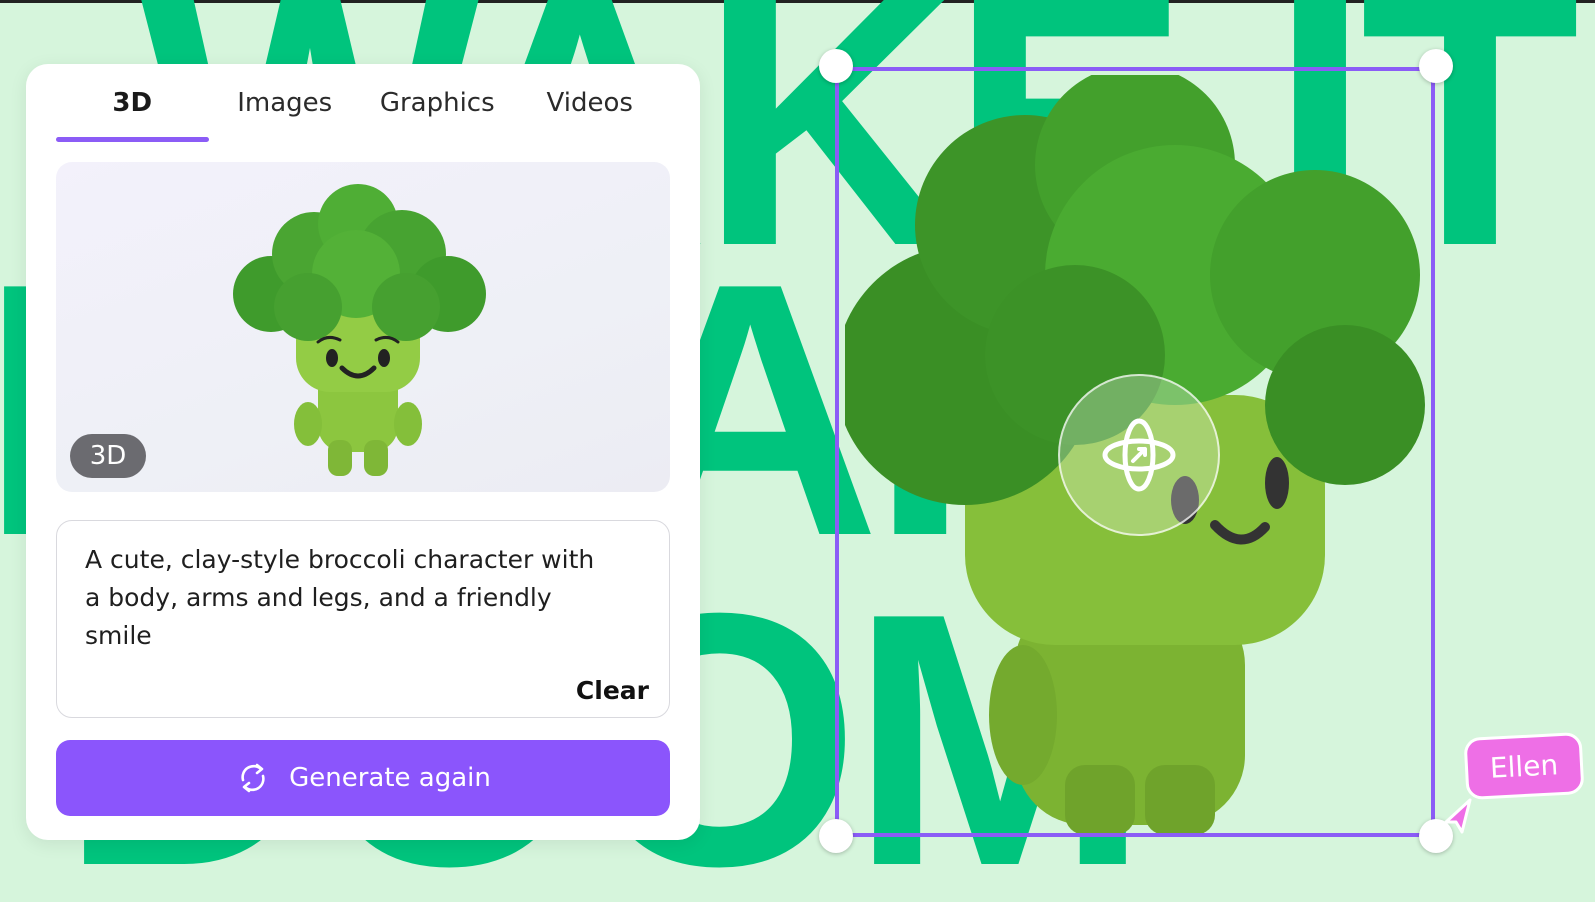 The image size is (1595, 902). Describe the element at coordinates (1524, 766) in the screenshot. I see `collaborator-label: Ellen` at that location.